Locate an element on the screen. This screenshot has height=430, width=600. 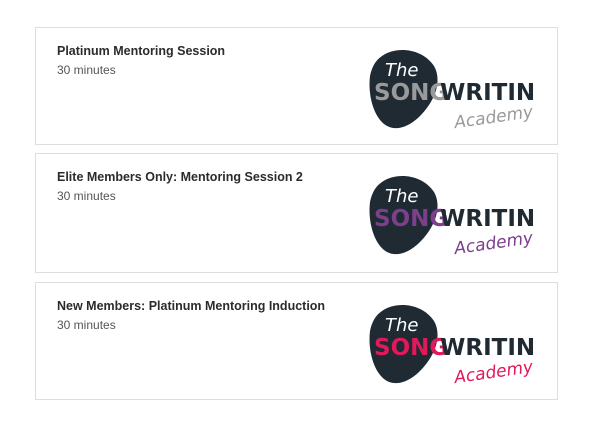
session-title: Platinum Mentoring Session is located at coordinates (141, 51).